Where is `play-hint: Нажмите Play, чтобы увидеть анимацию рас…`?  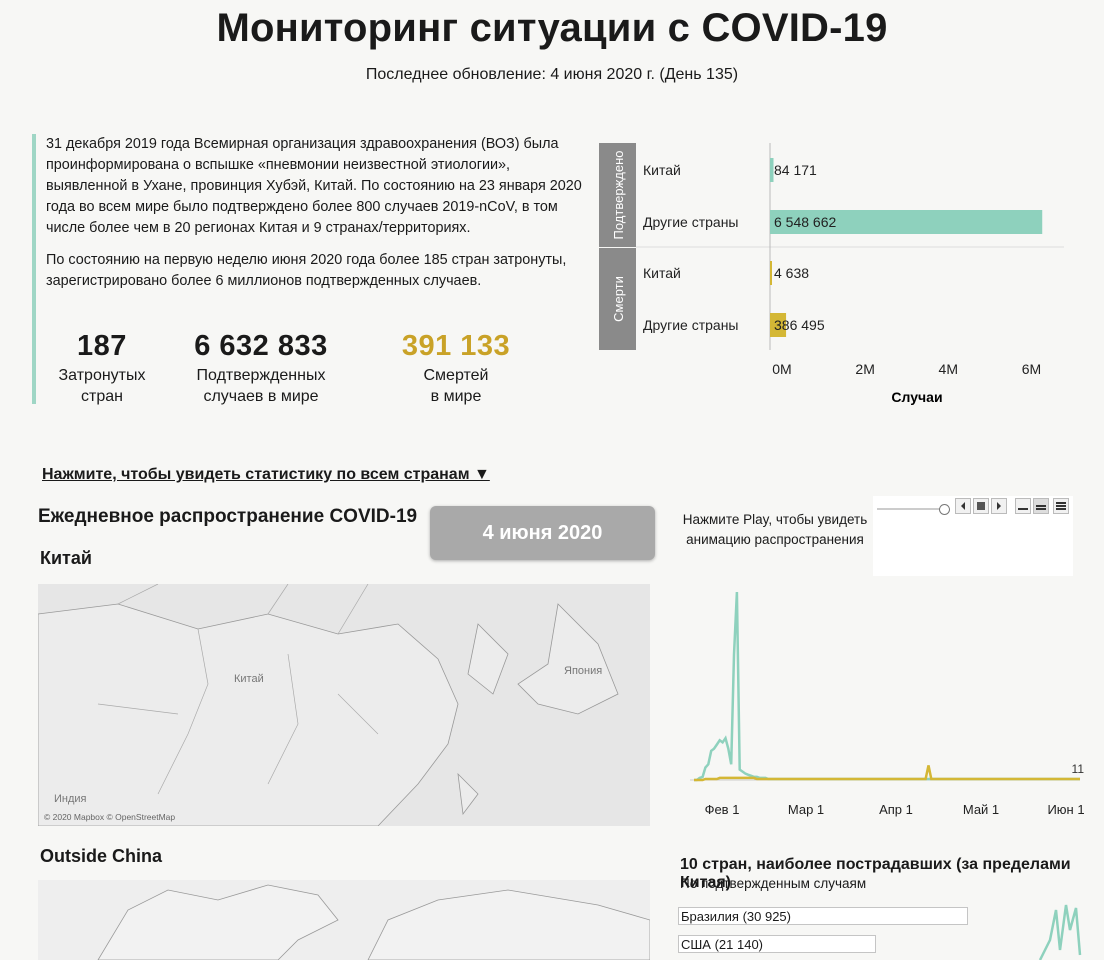
play-hint: Нажмите Play, чтобы увидеть анимацию рас… is located at coordinates (775, 529).